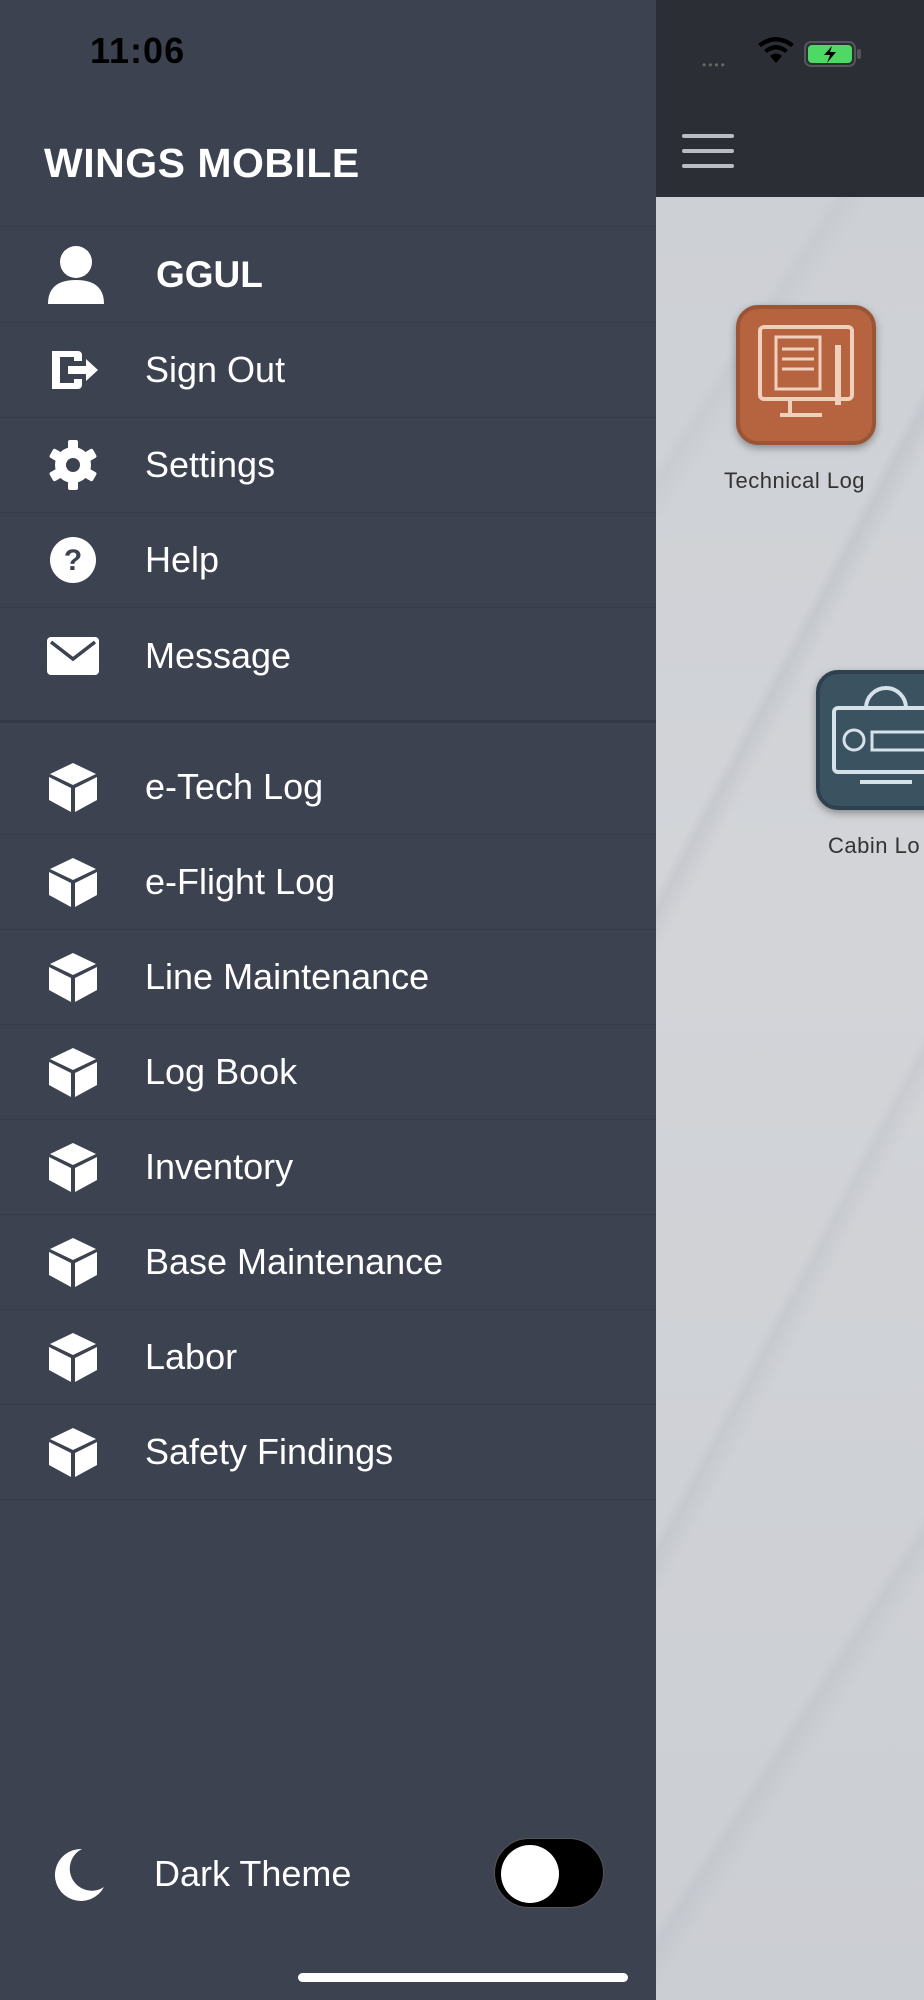 Image resolution: width=924 pixels, height=2000 pixels. What do you see at coordinates (870, 740) in the screenshot?
I see `cabin-log-icon` at bounding box center [870, 740].